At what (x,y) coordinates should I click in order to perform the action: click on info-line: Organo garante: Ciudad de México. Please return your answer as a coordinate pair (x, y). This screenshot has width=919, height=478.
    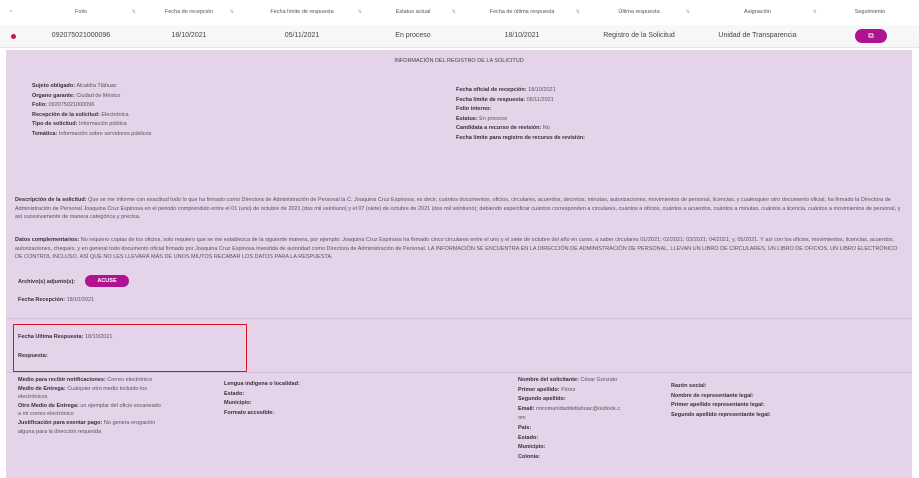
    Looking at the image, I should click on (76, 97).